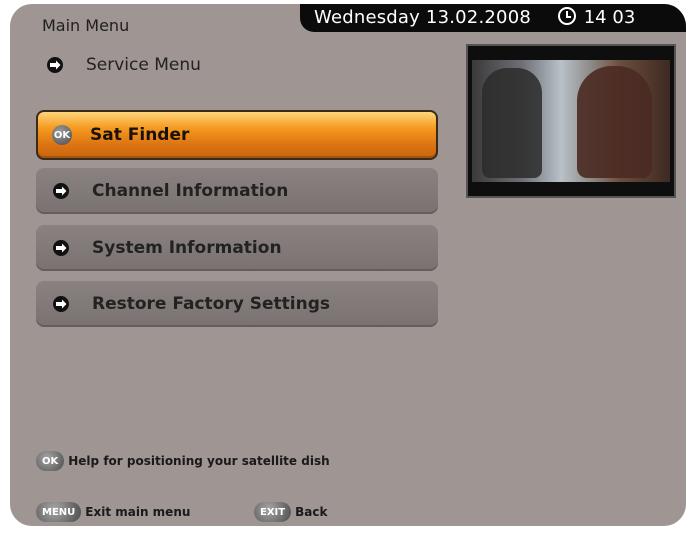  I want to click on exit-key-icon: EXIT, so click(273, 512).